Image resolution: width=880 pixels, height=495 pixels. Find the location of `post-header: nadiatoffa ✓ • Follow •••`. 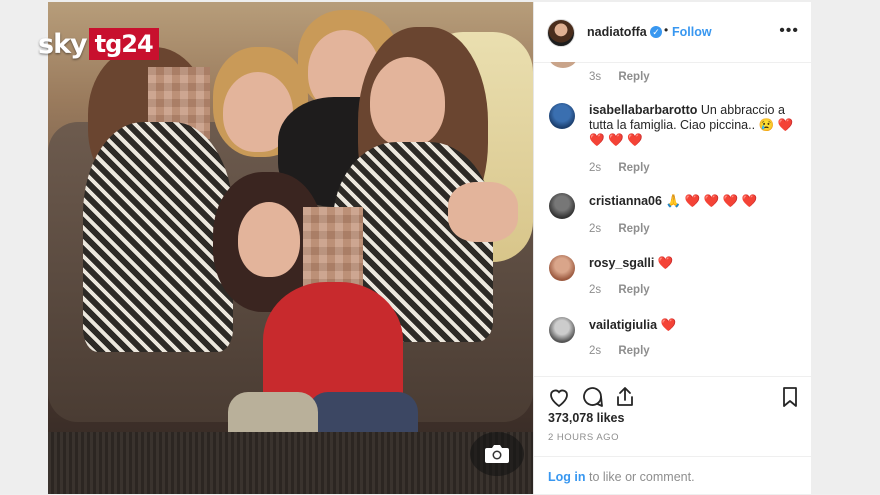

post-header: nadiatoffa ✓ • Follow ••• is located at coordinates (672, 32).